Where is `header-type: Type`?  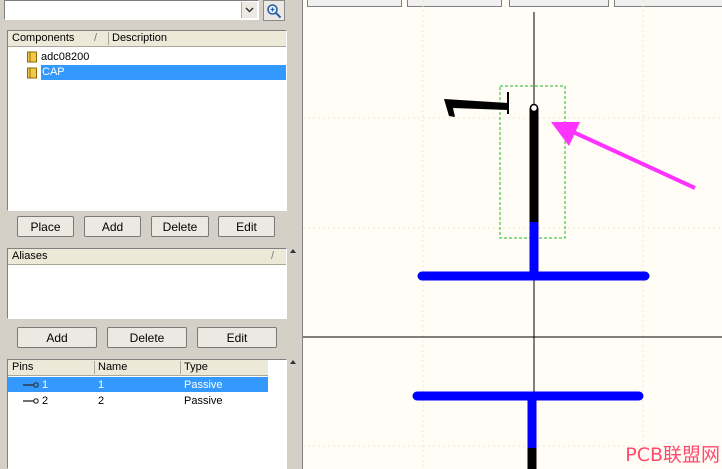
header-type: Type is located at coordinates (196, 367).